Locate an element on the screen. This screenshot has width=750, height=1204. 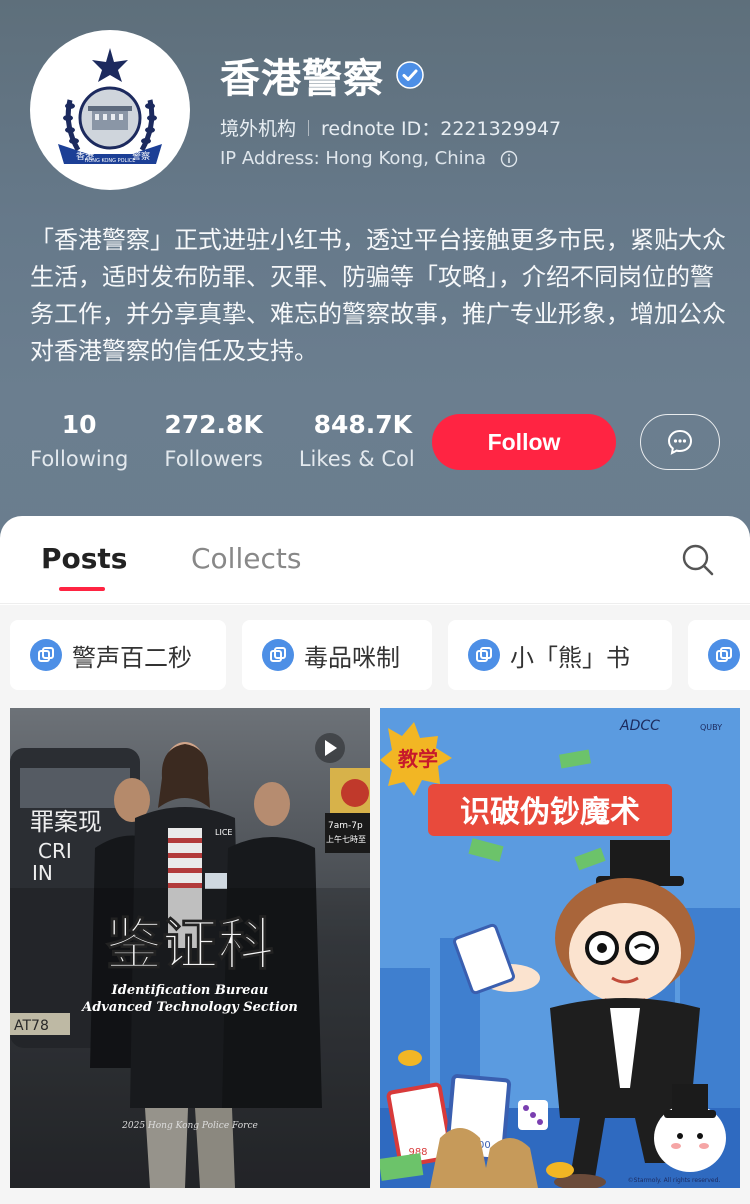
avatar: 香港 警察 HONG KONG POLICE is located at coordinates (110, 110).